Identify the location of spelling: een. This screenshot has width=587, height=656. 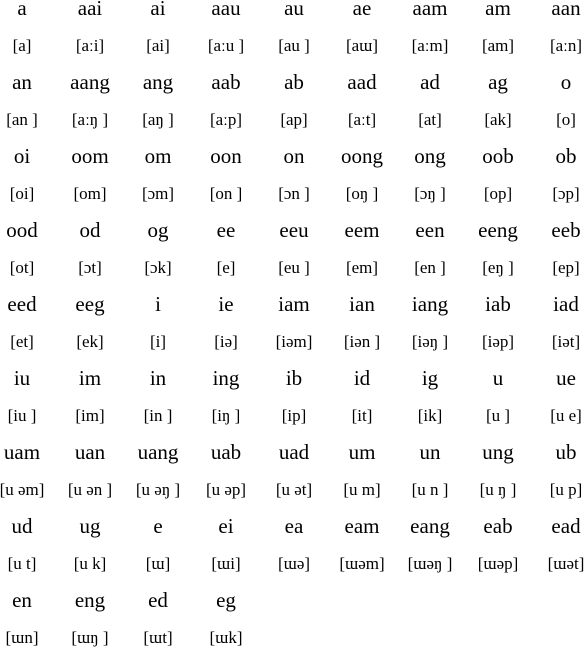
(430, 230).